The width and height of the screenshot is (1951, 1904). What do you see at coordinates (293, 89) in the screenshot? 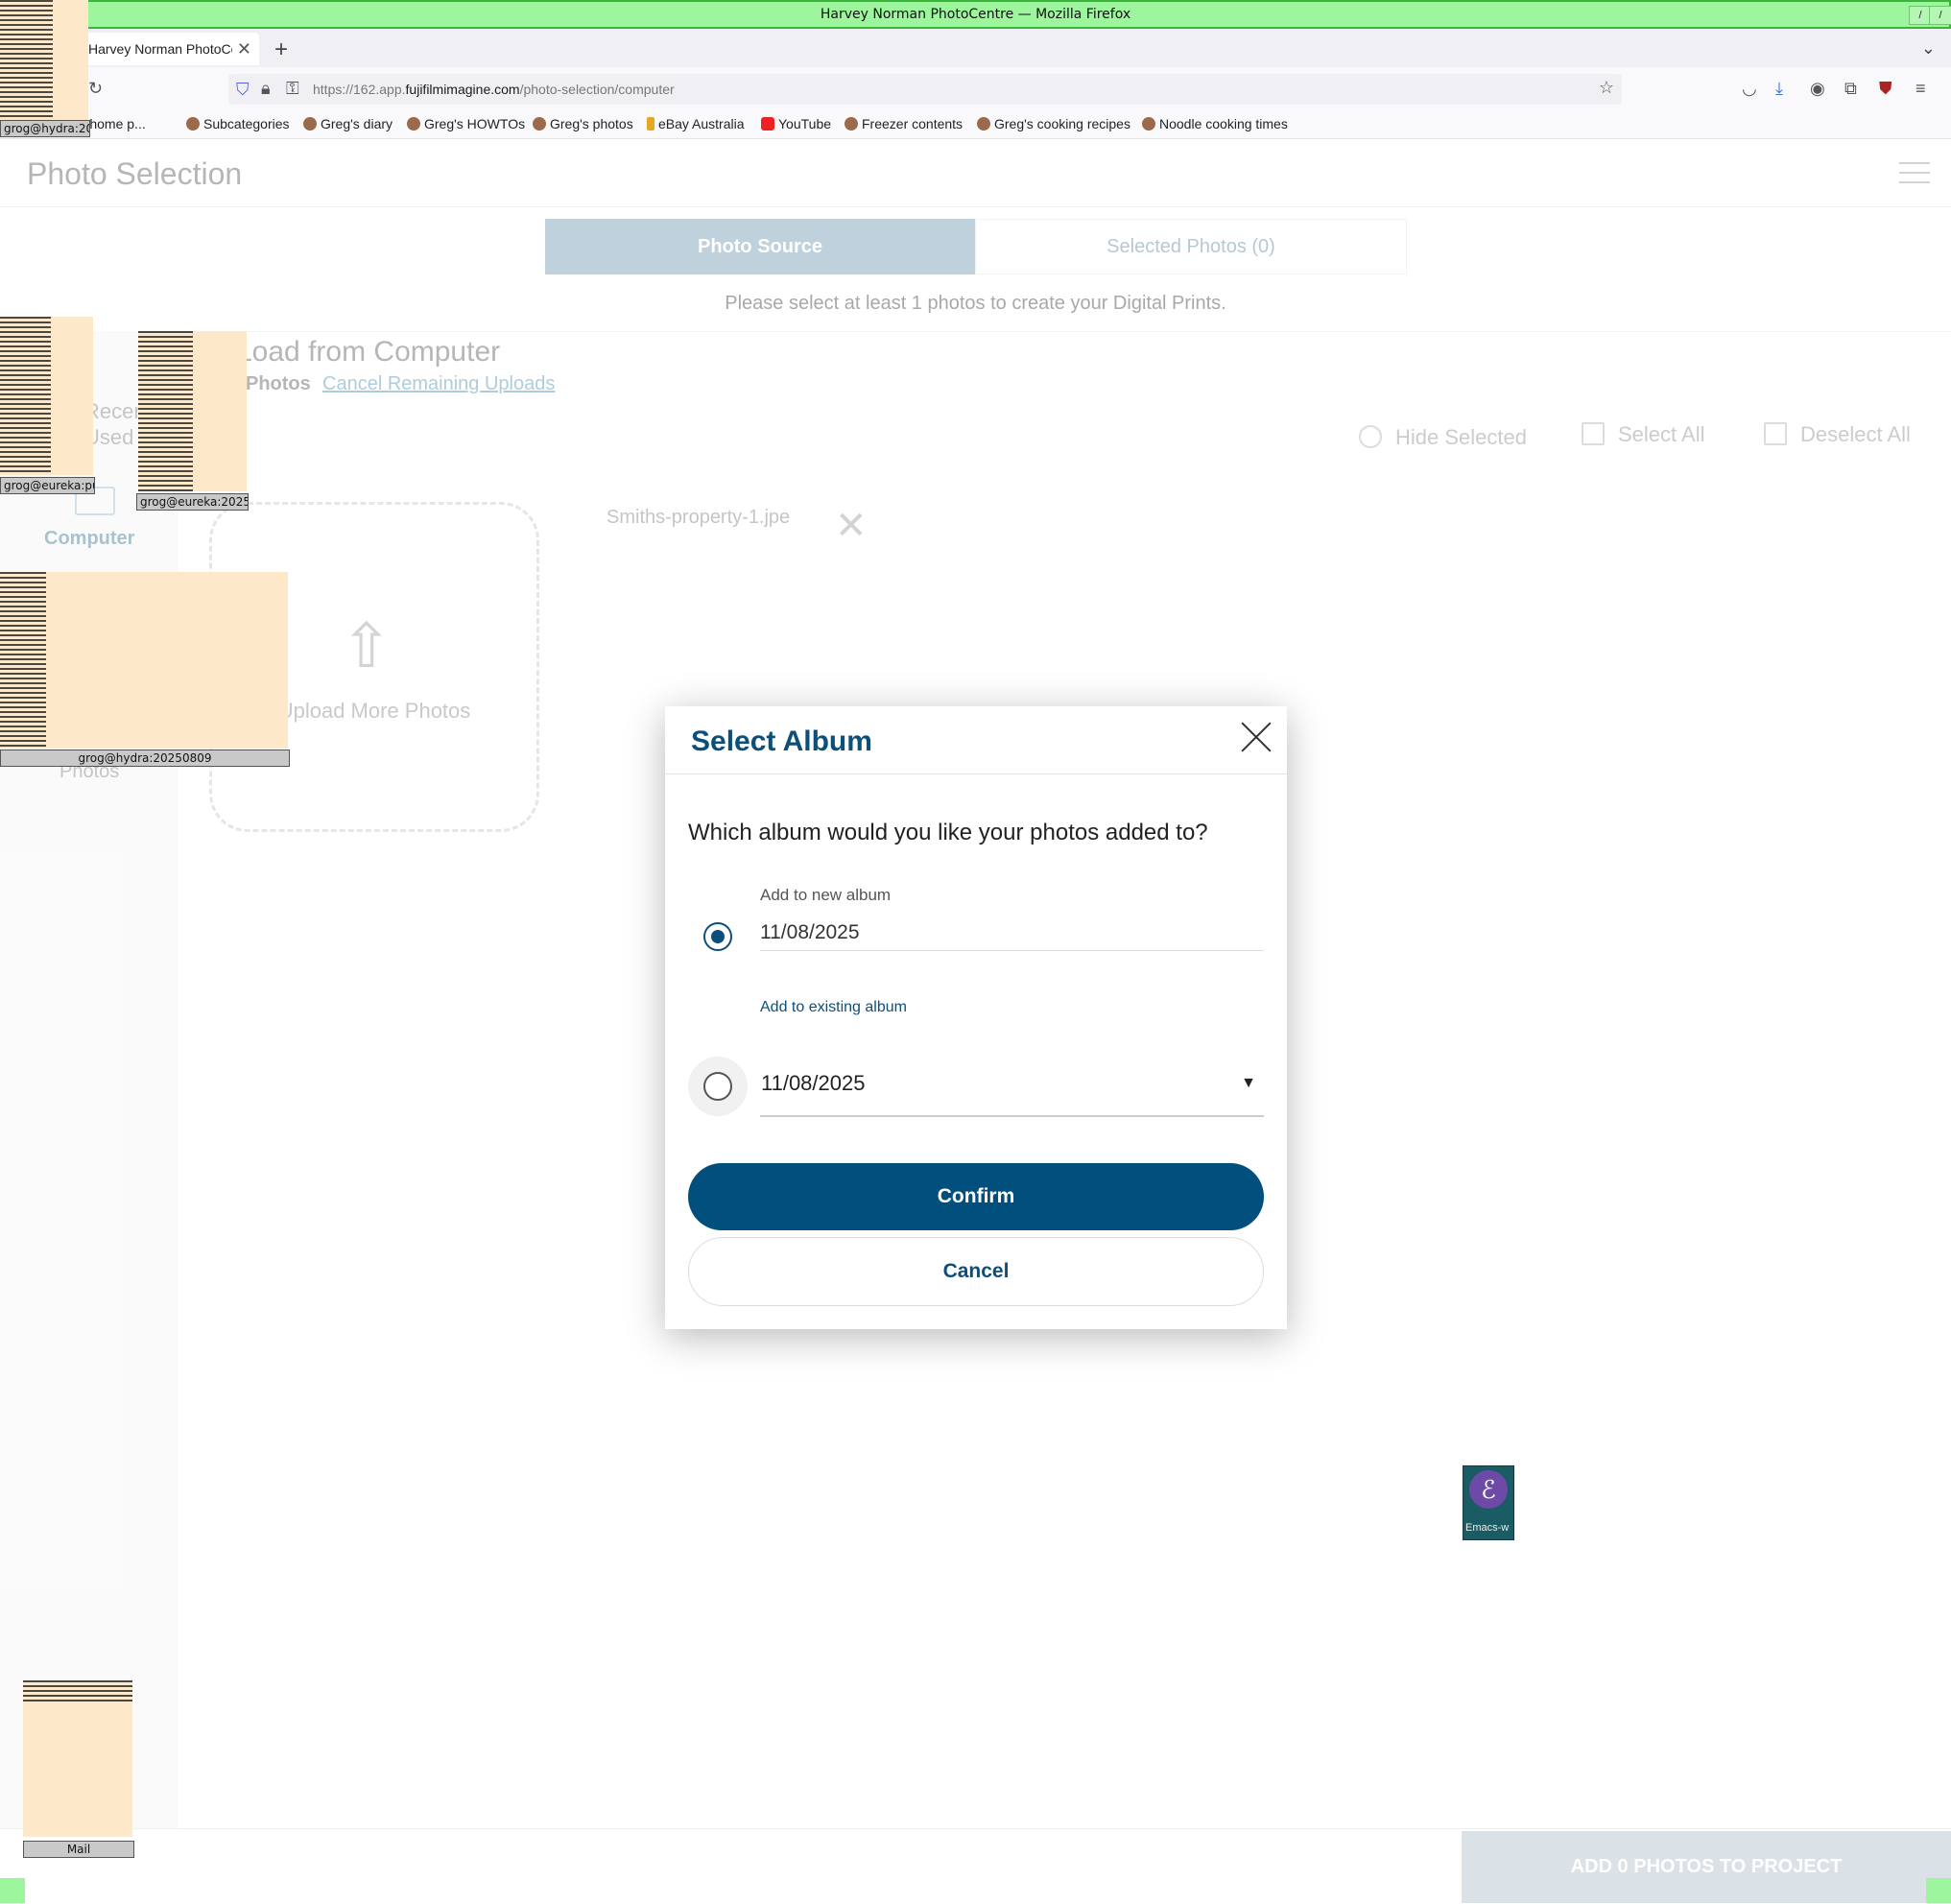
I see `key-icon: ⚿` at bounding box center [293, 89].